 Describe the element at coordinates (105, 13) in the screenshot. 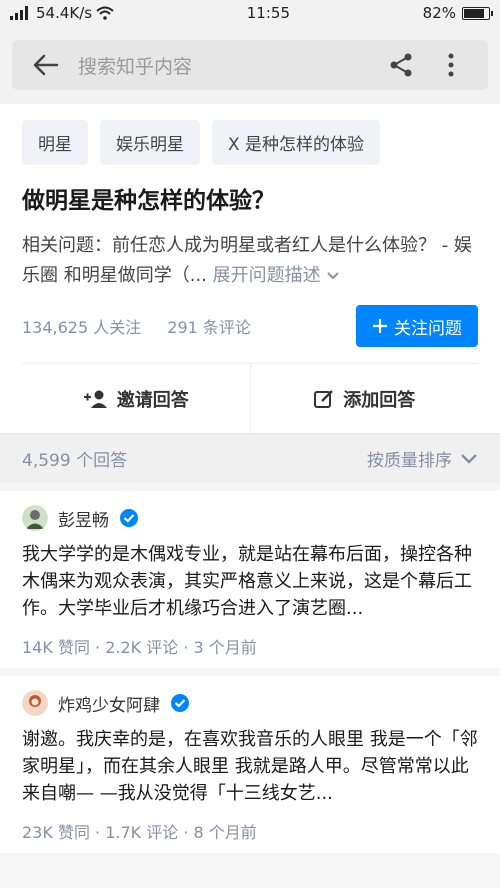

I see `wifi-icon` at that location.